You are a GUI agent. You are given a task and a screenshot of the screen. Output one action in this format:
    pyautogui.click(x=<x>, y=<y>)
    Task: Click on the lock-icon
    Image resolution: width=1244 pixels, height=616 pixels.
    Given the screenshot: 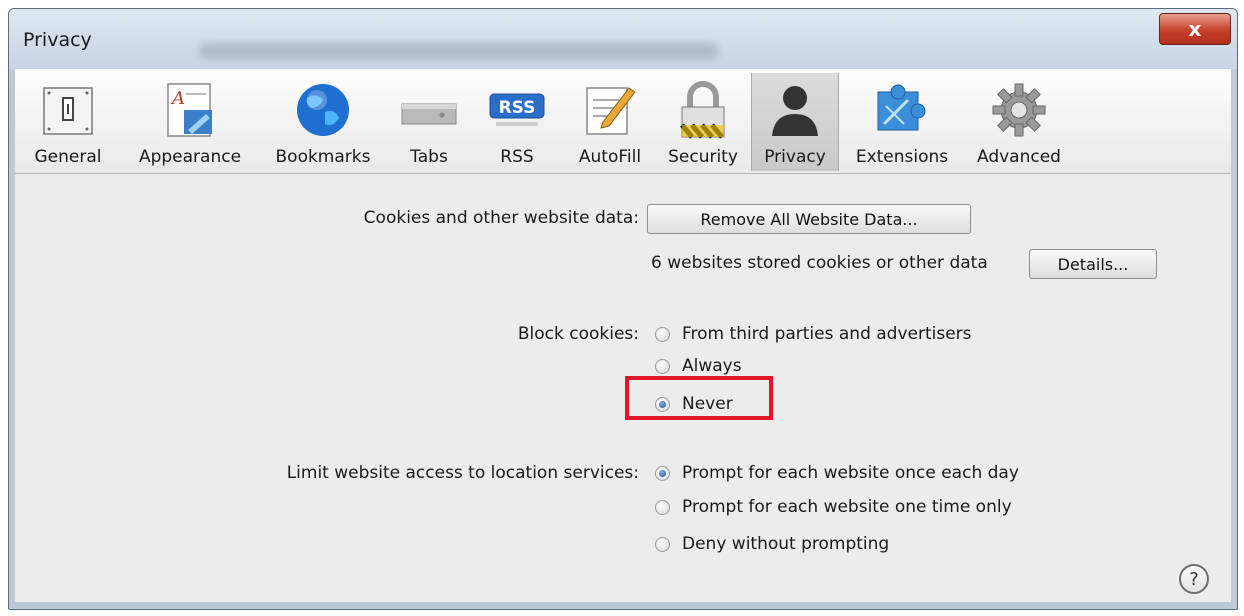 What is the action you would take?
    pyautogui.click(x=703, y=110)
    